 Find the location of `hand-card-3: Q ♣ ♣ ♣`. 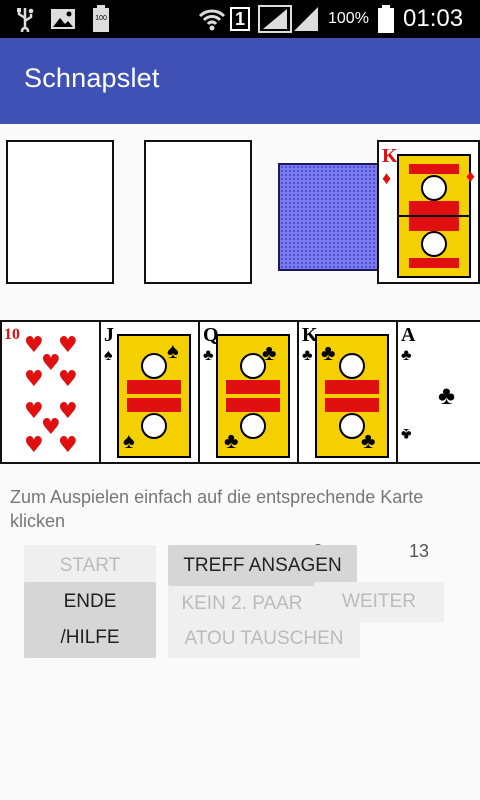

hand-card-3: Q ♣ ♣ ♣ is located at coordinates (248, 392).